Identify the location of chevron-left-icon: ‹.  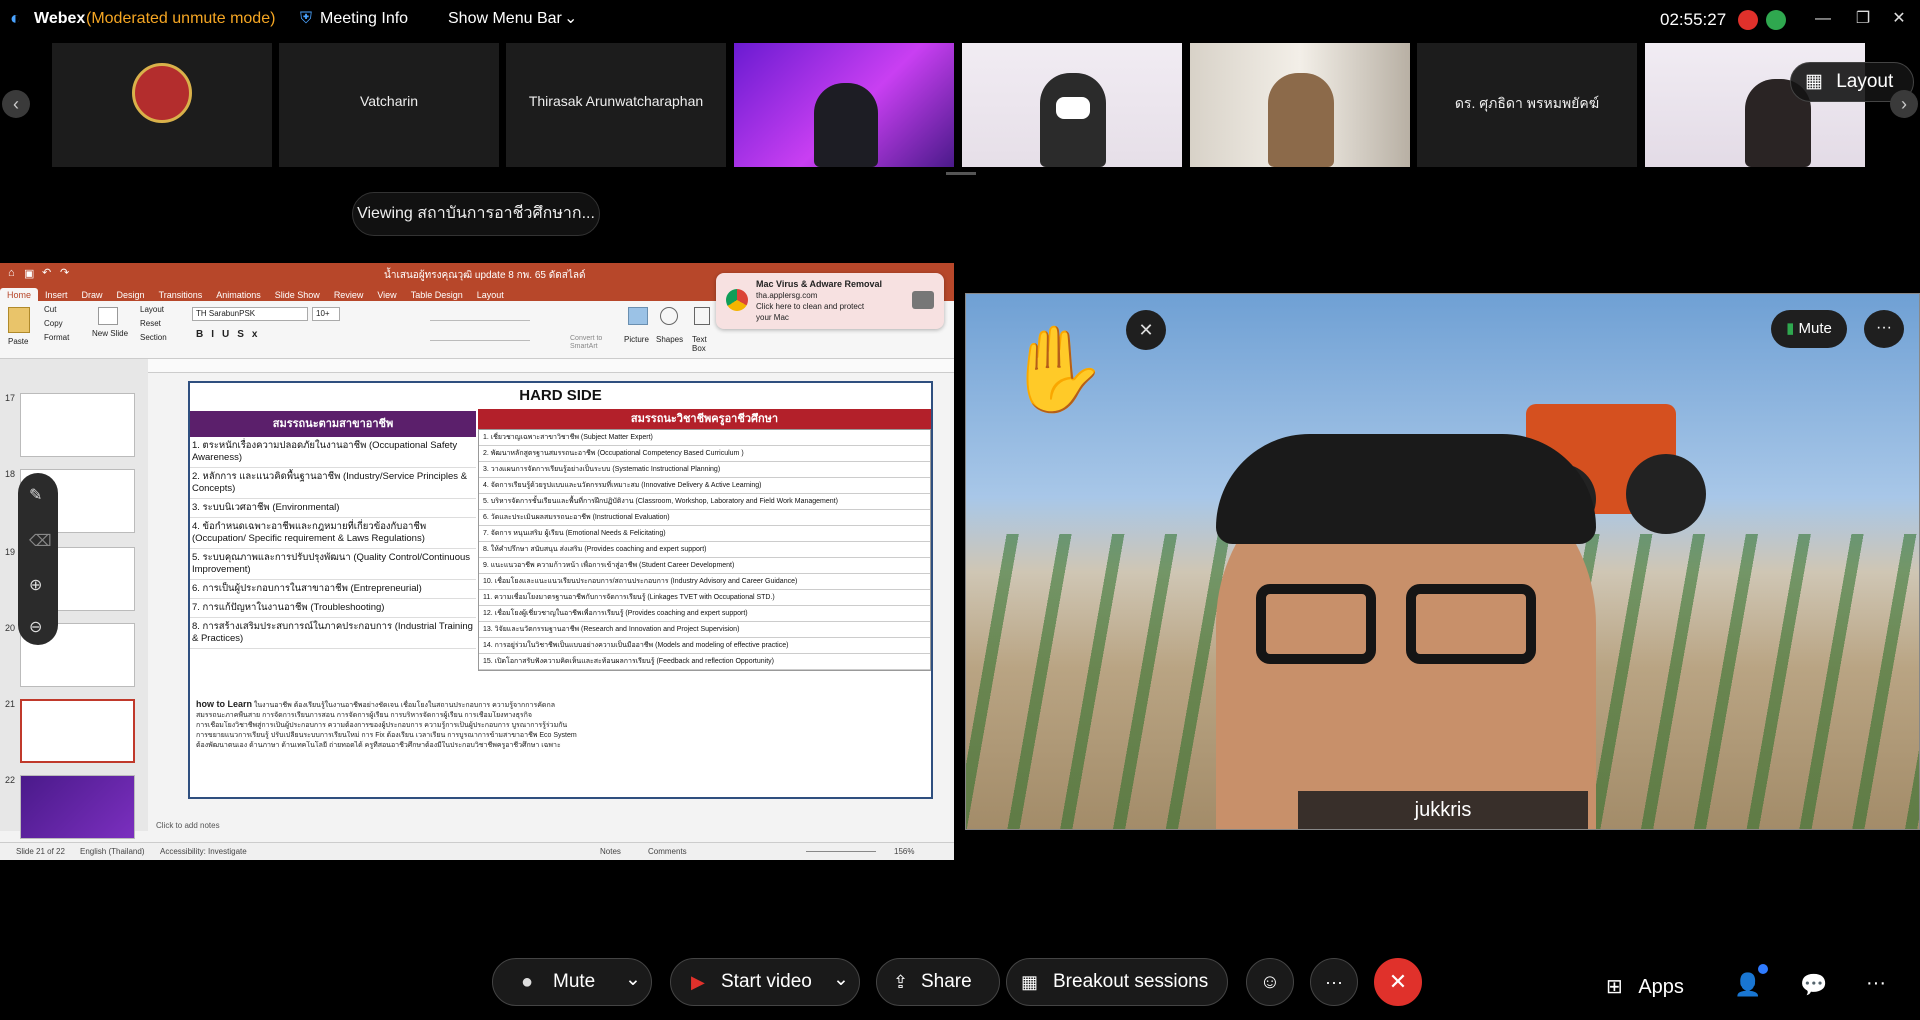
(16, 104).